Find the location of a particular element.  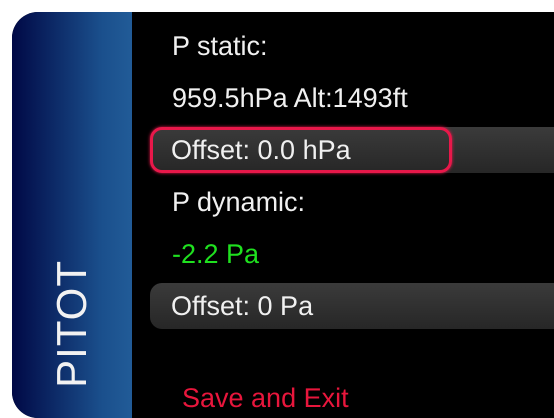

sidebar-title: PITOT is located at coordinates (72, 324).